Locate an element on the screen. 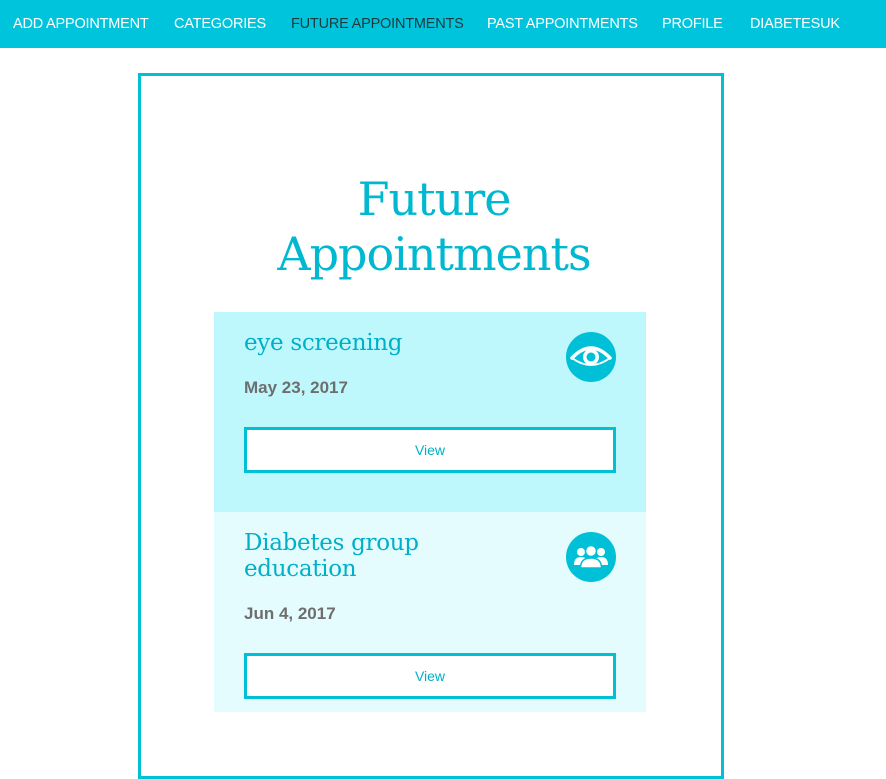 This screenshot has width=886, height=779. appointment-card: eye screening May 23, 2017 View is located at coordinates (430, 412).